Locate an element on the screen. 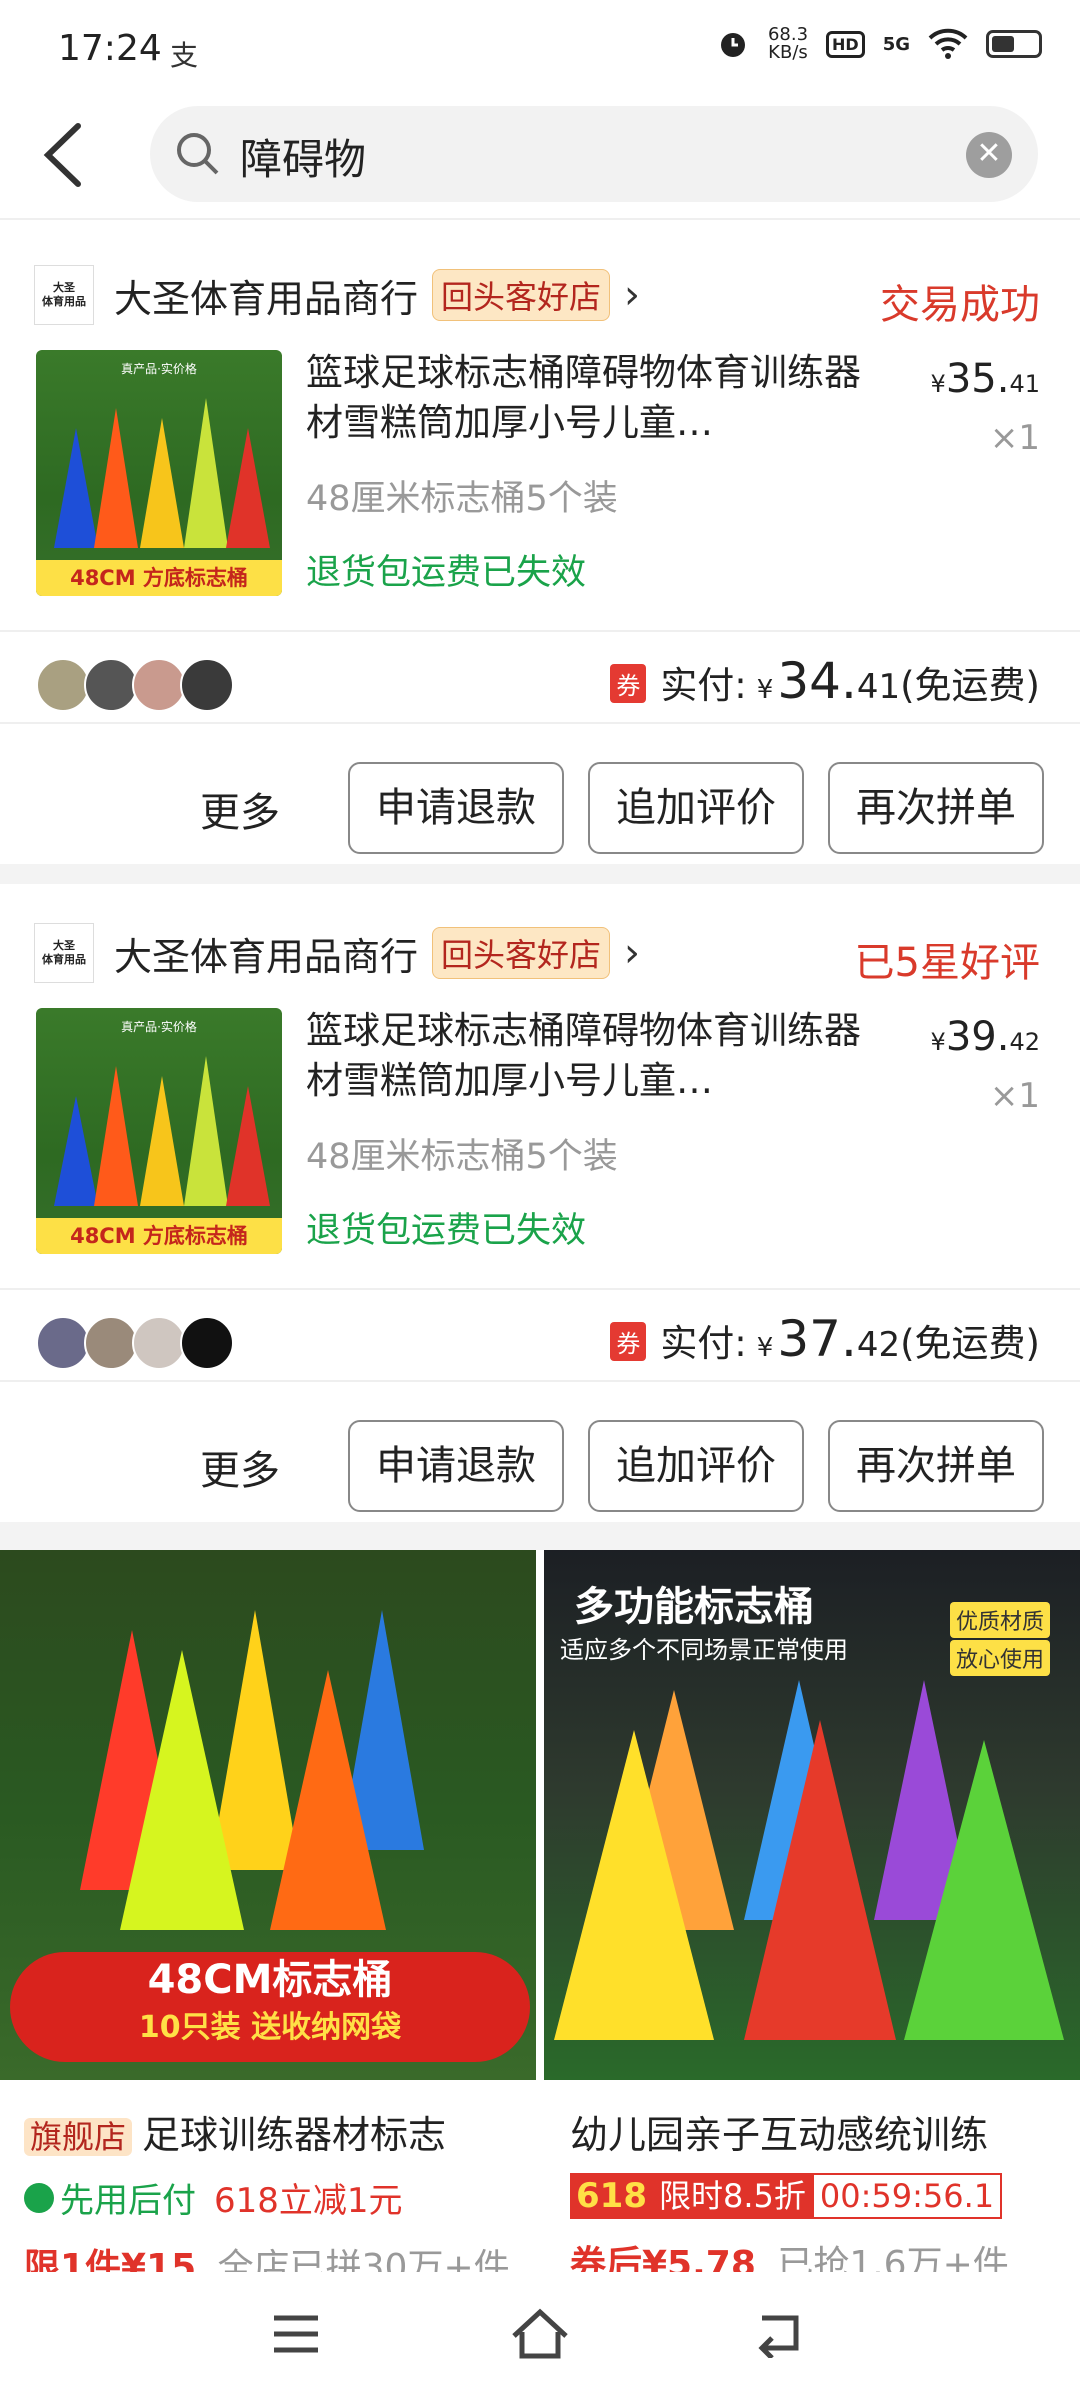 Image resolution: width=1080 pixels, height=2400 pixels. search-bar: 障碍物 ✕ is located at coordinates (594, 154).